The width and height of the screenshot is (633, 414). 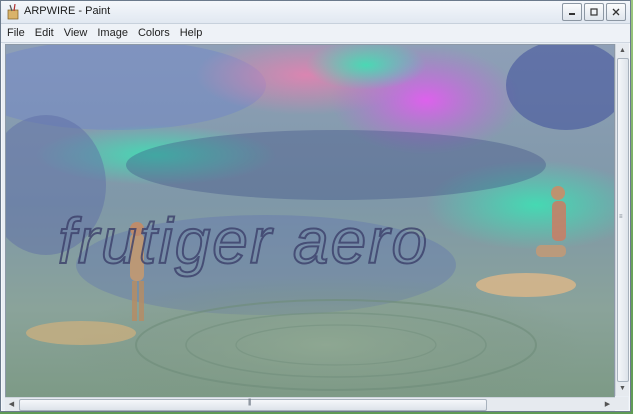 I want to click on scroll-down-arrow: ▼, so click(x=622, y=388).